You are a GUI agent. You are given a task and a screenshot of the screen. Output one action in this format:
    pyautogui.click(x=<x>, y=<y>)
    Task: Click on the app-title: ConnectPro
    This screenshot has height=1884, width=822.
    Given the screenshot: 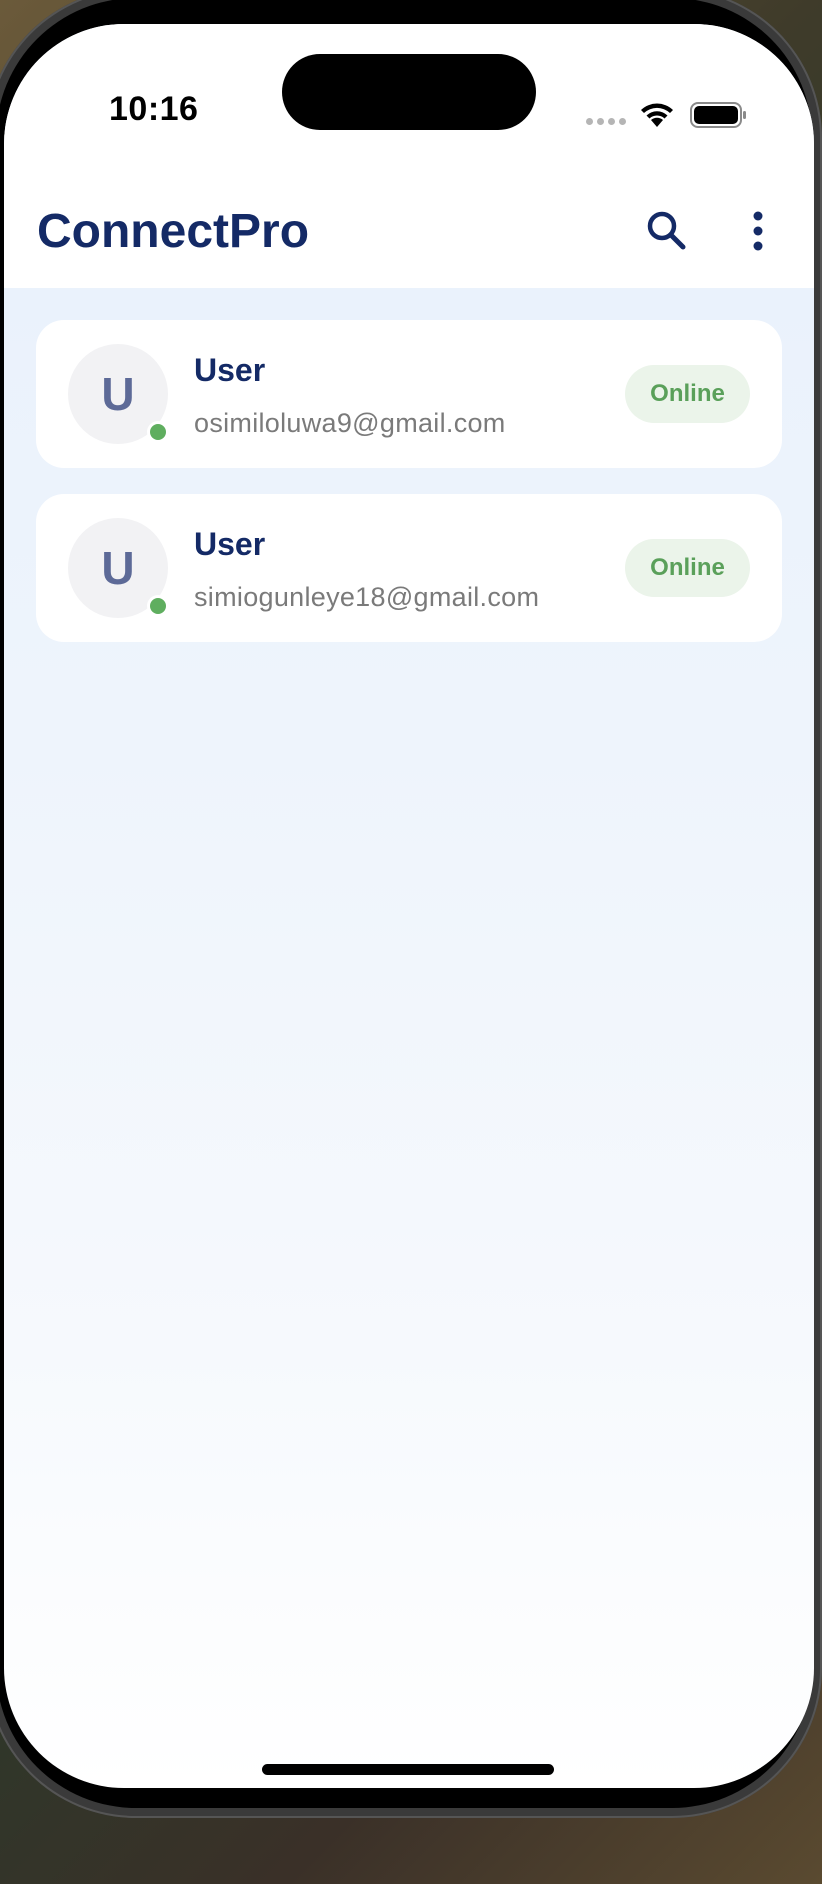 What is the action you would take?
    pyautogui.click(x=173, y=231)
    